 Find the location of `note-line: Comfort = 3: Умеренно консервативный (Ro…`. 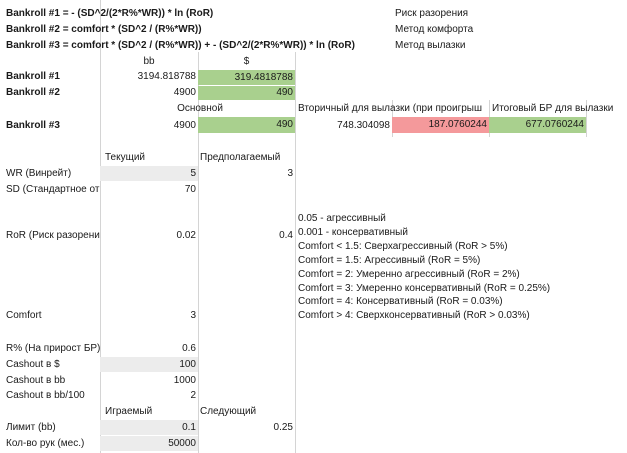

note-line: Comfort = 3: Умеренно консервативный (Ro… is located at coordinates (446, 289).